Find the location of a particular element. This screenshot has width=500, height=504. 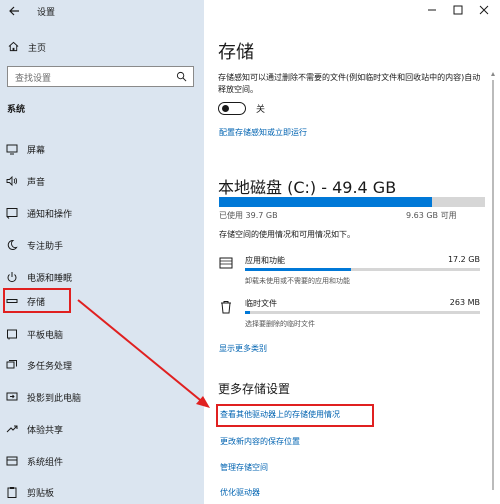

home-link: 主页 is located at coordinates (37, 47).